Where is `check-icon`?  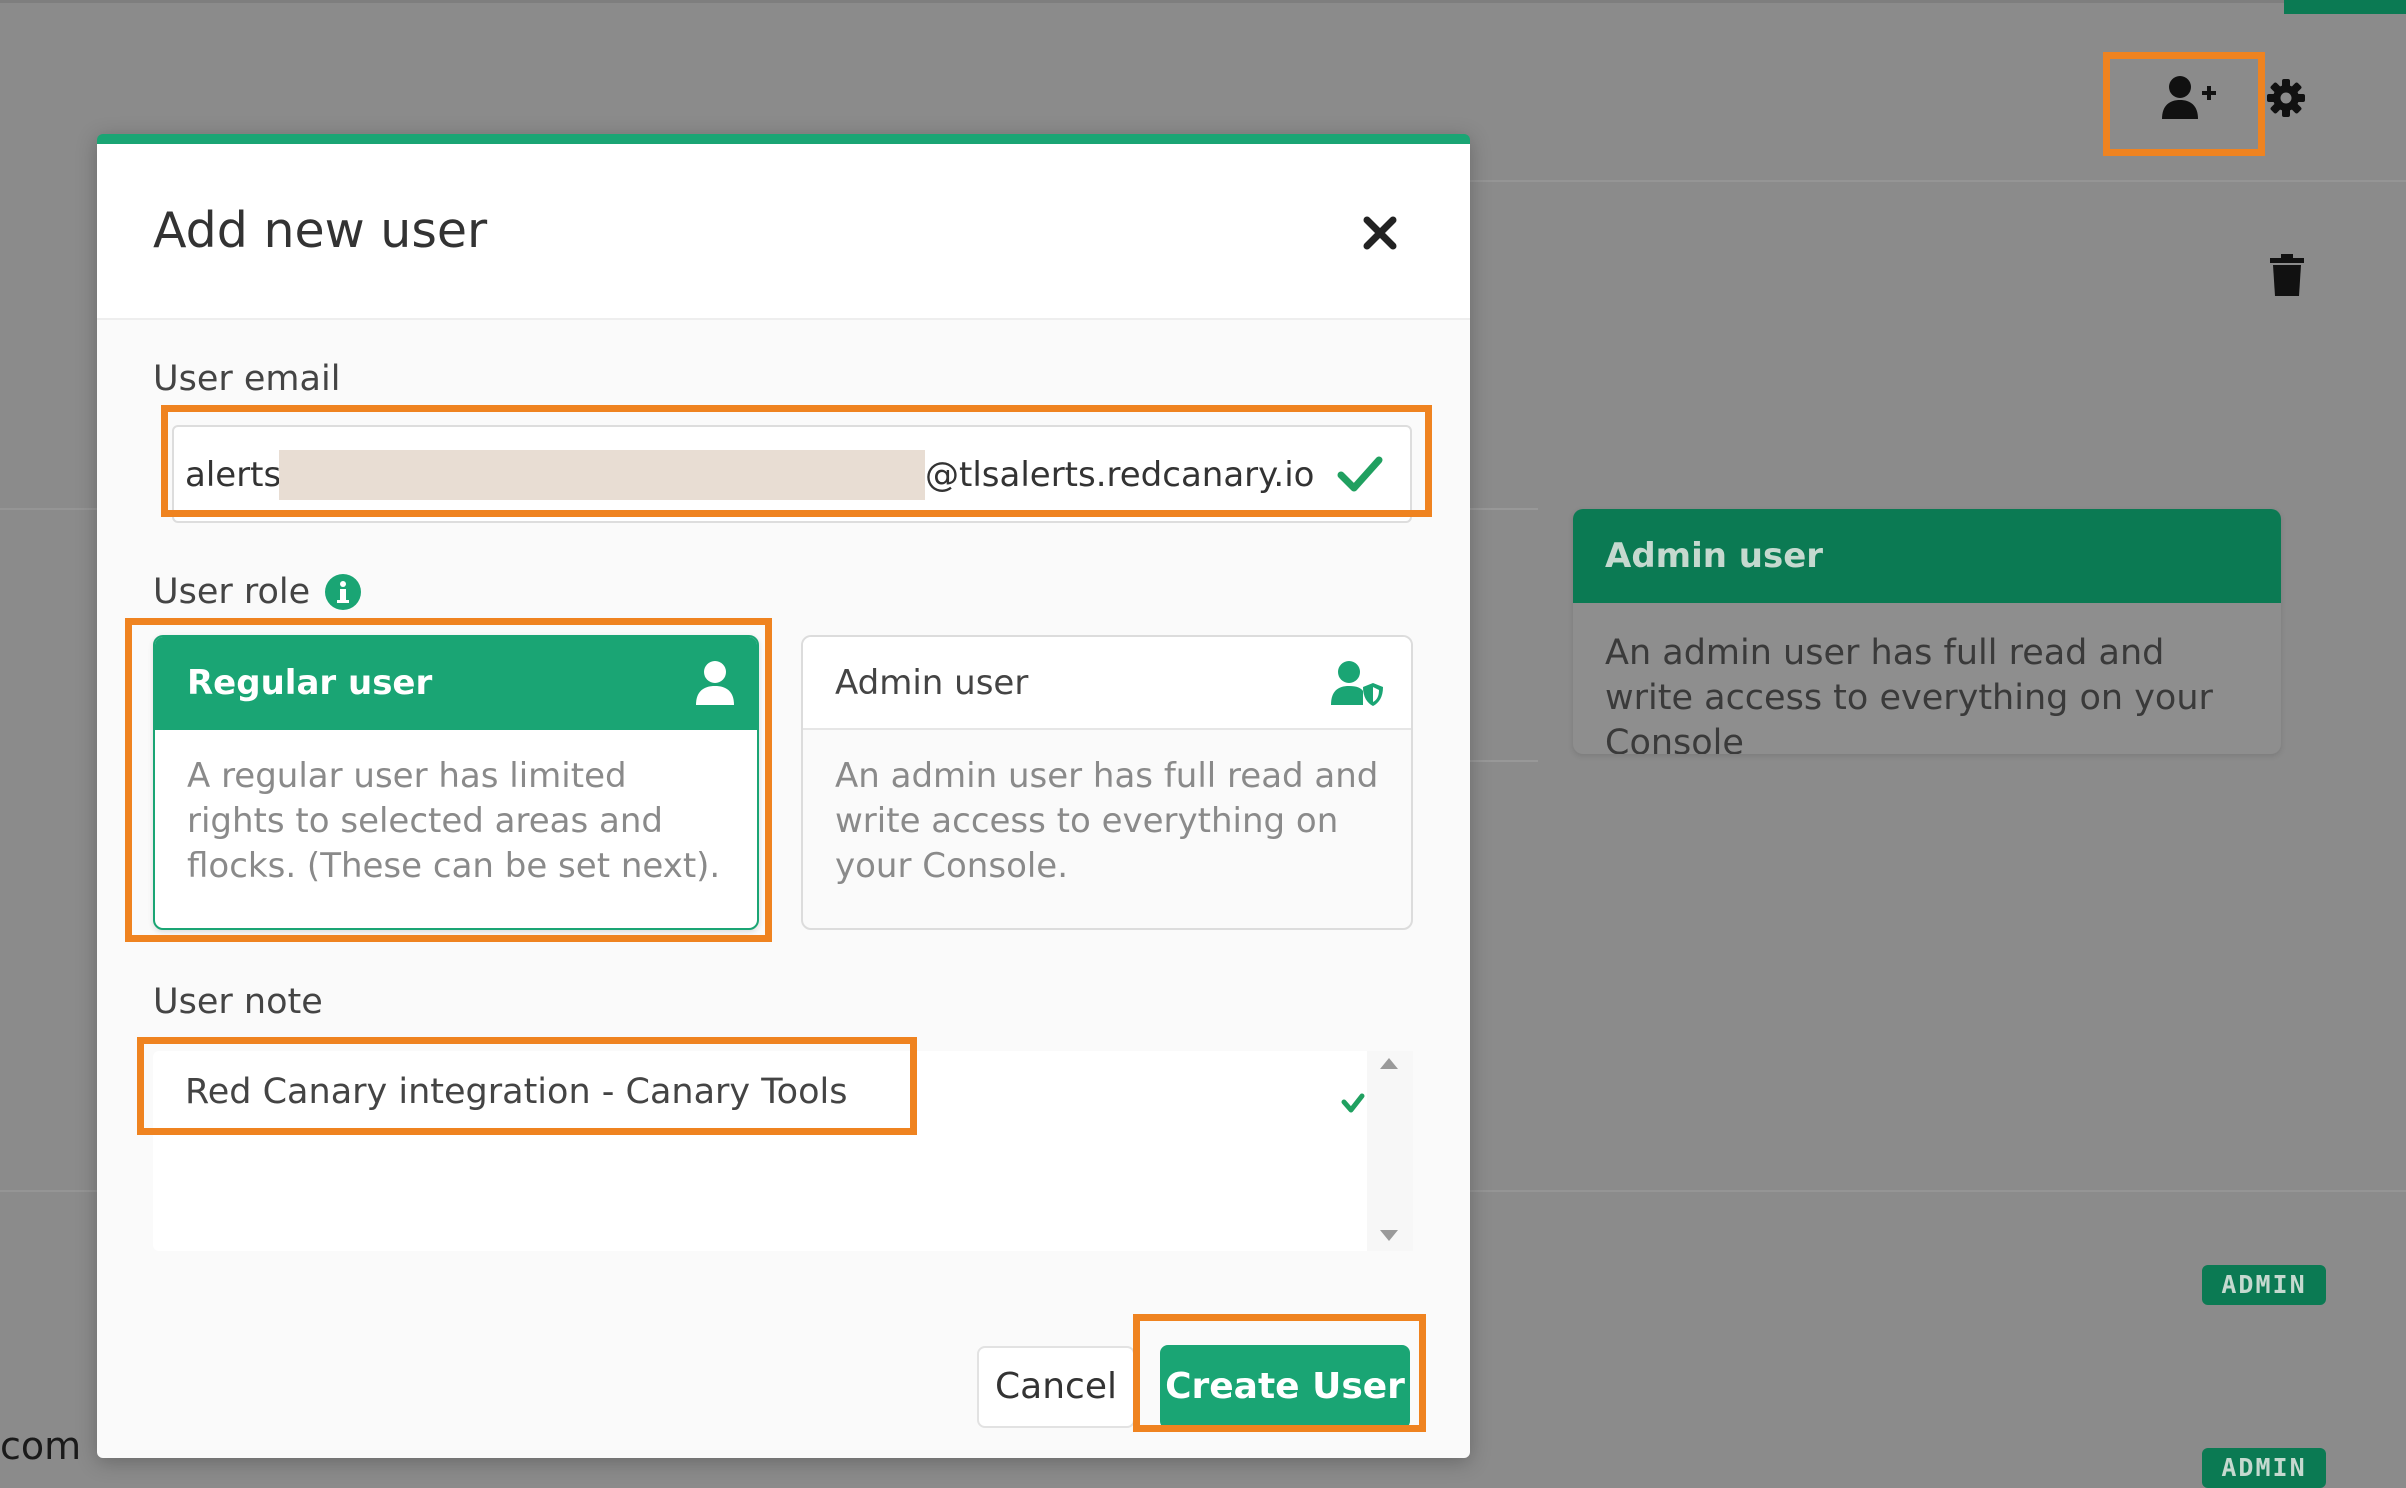 check-icon is located at coordinates (1353, 1103).